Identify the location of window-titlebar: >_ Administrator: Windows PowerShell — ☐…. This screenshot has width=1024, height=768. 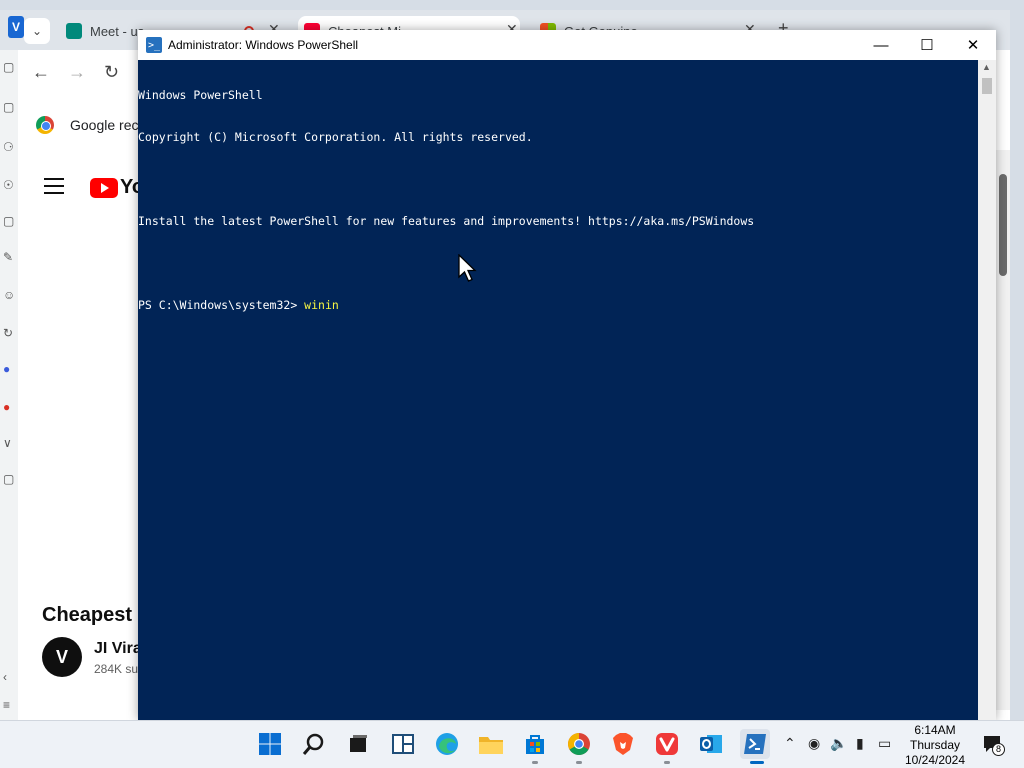
(567, 45).